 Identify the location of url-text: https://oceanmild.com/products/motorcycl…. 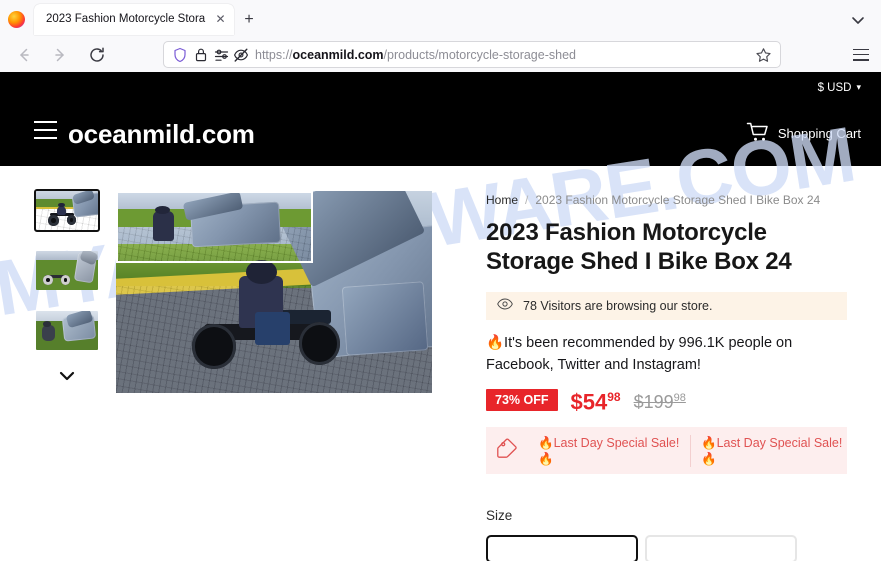
(415, 55).